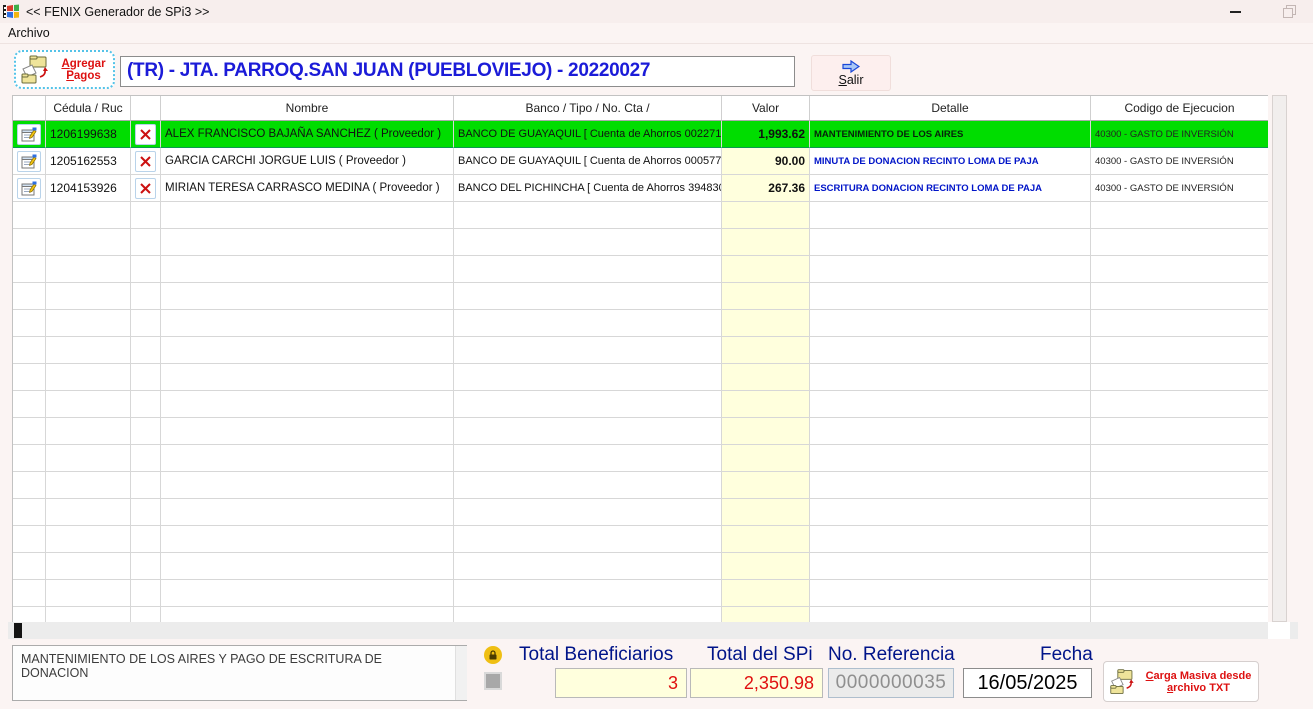 The width and height of the screenshot is (1313, 709). What do you see at coordinates (653, 630) in the screenshot?
I see `horizontal-scrollbar` at bounding box center [653, 630].